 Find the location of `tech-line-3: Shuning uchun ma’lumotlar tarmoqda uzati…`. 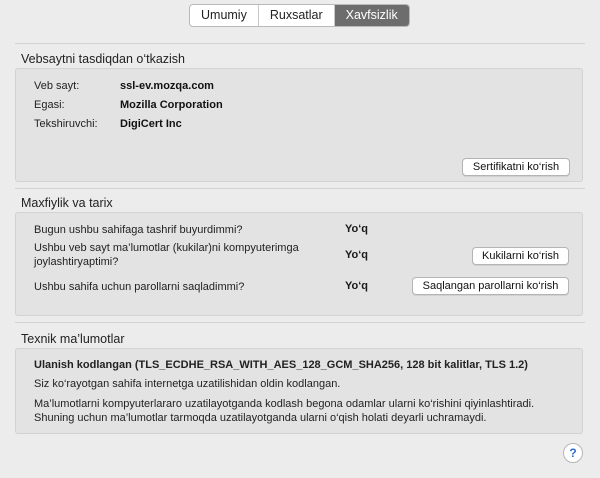

tech-line-3: Shuning uchun ma’lumotlar tarmoqda uzati… is located at coordinates (260, 418).